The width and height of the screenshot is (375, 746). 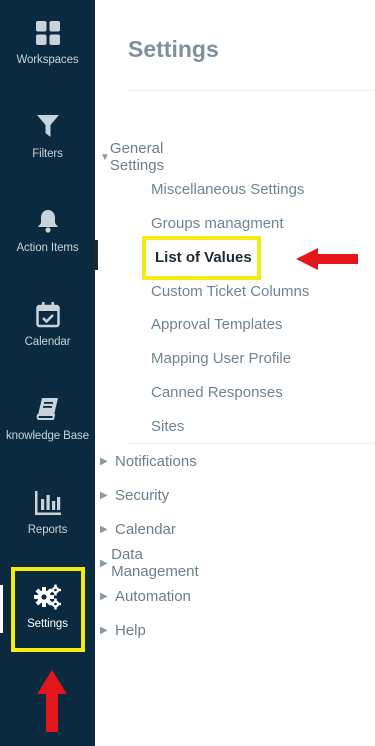 I want to click on sidebar-item-label: Calendar, so click(x=47, y=342).